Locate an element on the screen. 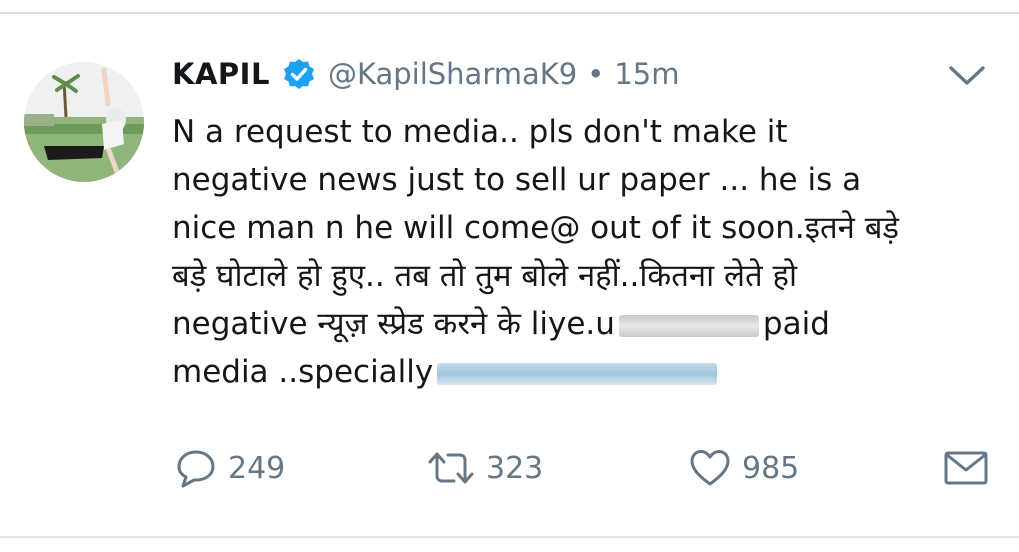 This screenshot has height=552, width=1019. tweet-line: media ..specially is located at coordinates (582, 372).